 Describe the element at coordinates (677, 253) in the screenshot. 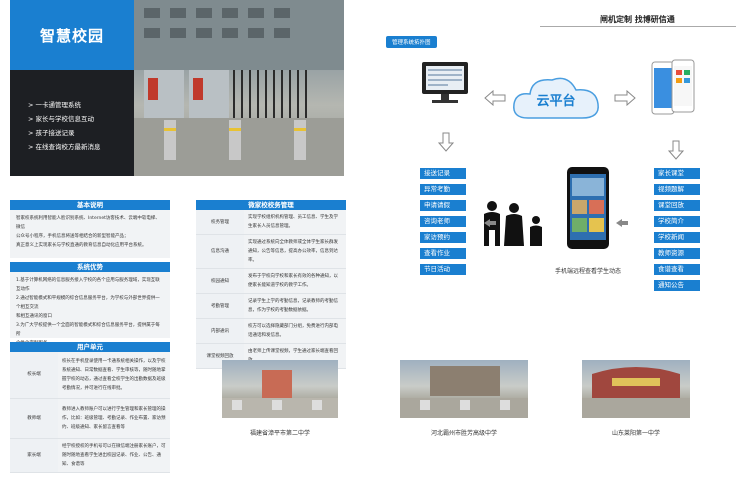

I see `feature-button: 教师资源` at that location.